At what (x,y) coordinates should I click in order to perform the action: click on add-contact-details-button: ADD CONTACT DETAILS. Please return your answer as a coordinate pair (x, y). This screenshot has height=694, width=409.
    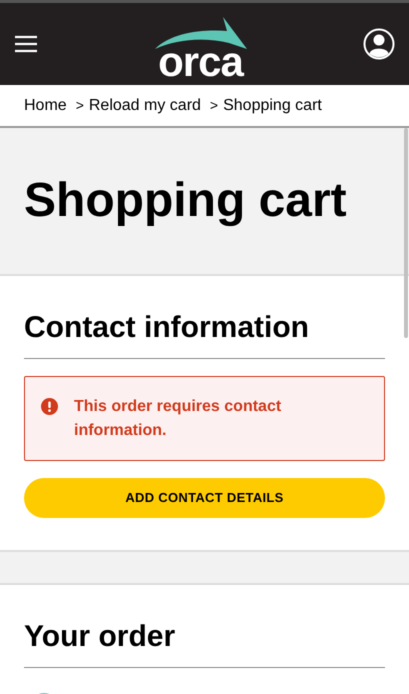
    Looking at the image, I should click on (204, 498).